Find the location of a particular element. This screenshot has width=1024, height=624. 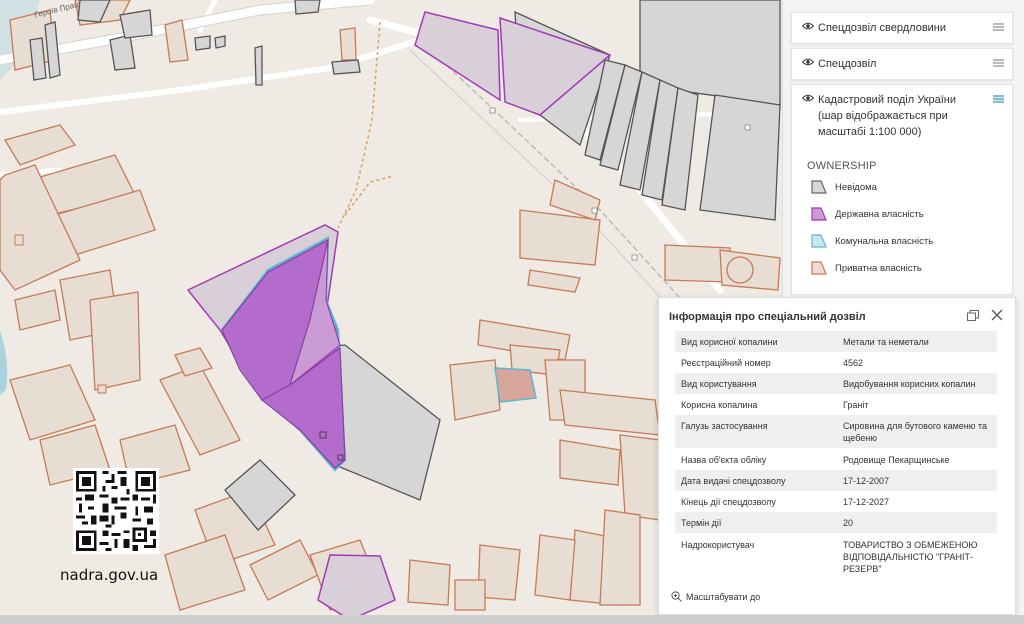

close-icon is located at coordinates (997, 315).